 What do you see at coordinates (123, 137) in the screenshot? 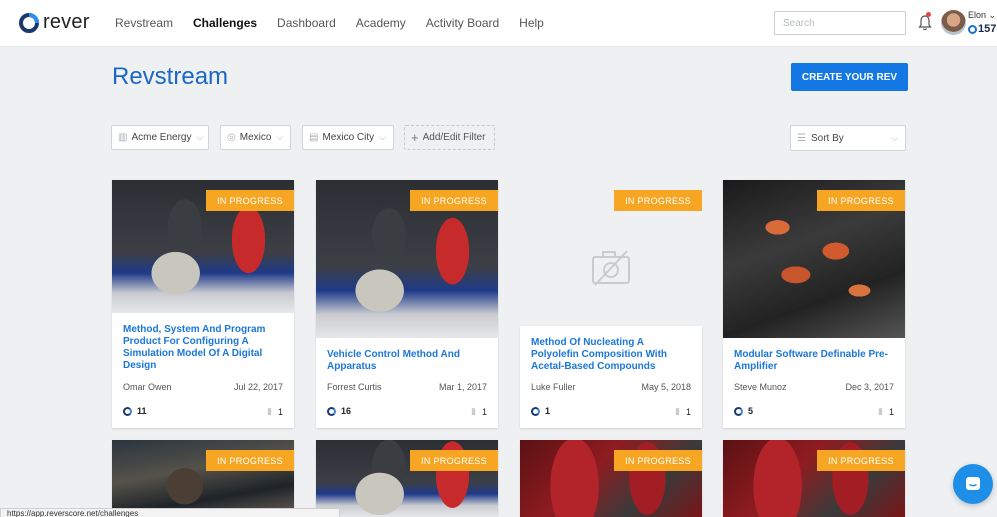
I see `bar-chart-icon: ▥` at bounding box center [123, 137].